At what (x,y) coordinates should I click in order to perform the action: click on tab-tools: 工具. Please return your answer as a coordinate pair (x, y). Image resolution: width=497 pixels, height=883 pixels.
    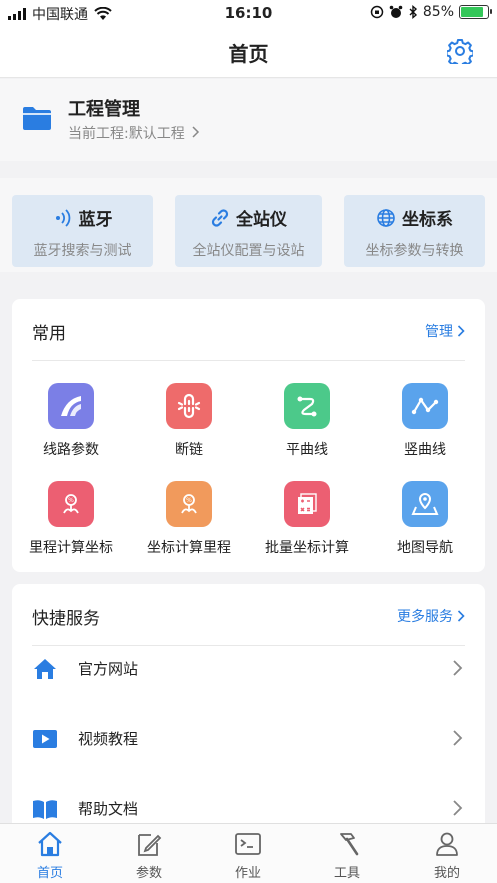
    Looking at the image, I should click on (347, 855).